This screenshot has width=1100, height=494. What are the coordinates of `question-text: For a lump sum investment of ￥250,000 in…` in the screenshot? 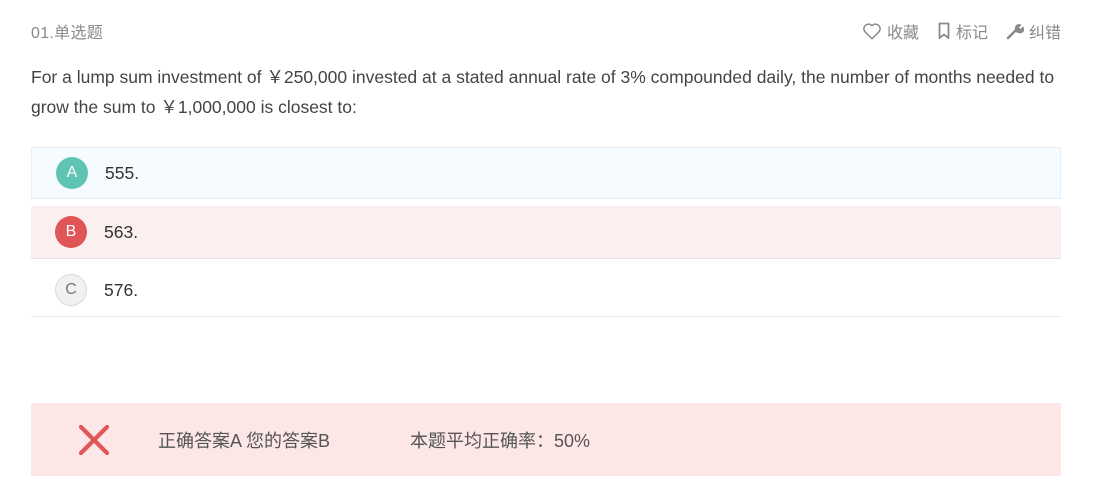 It's located at (543, 92).